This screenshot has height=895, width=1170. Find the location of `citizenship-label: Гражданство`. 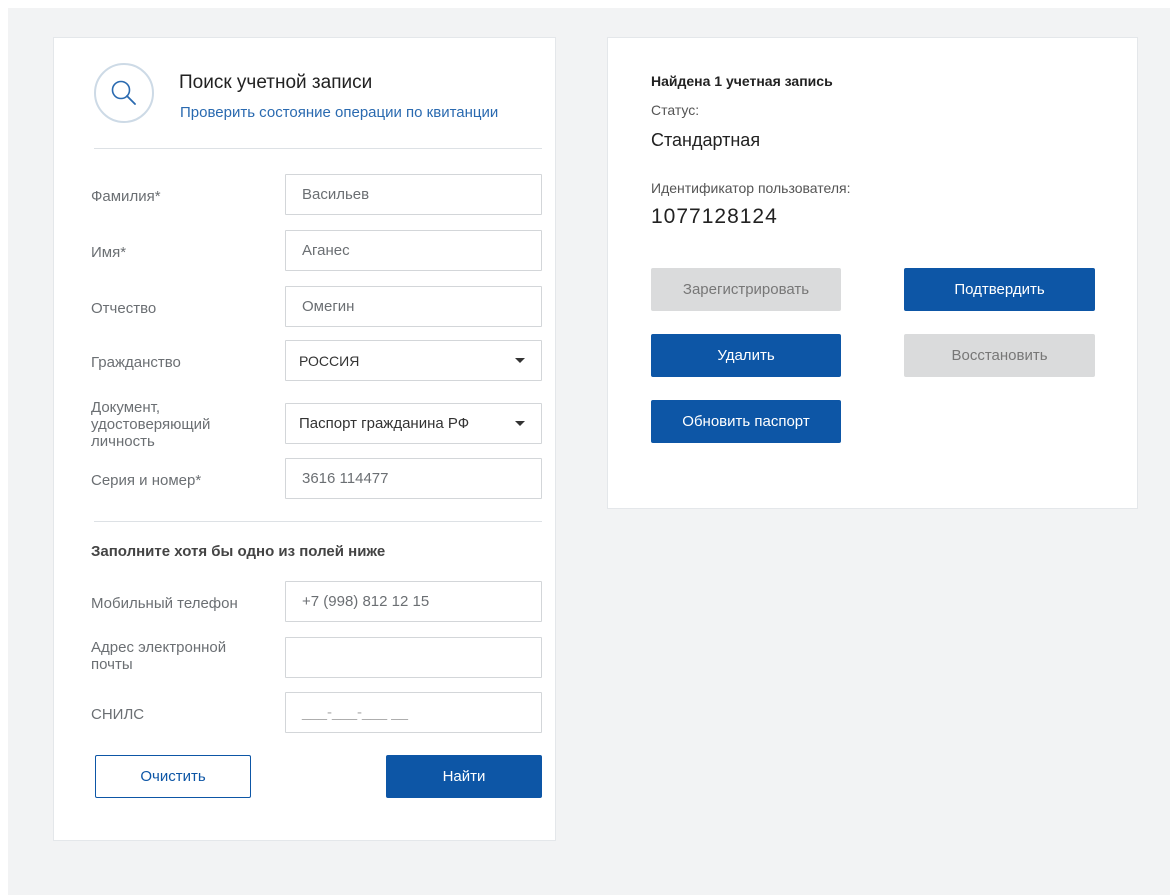

citizenship-label: Гражданство is located at coordinates (136, 362).